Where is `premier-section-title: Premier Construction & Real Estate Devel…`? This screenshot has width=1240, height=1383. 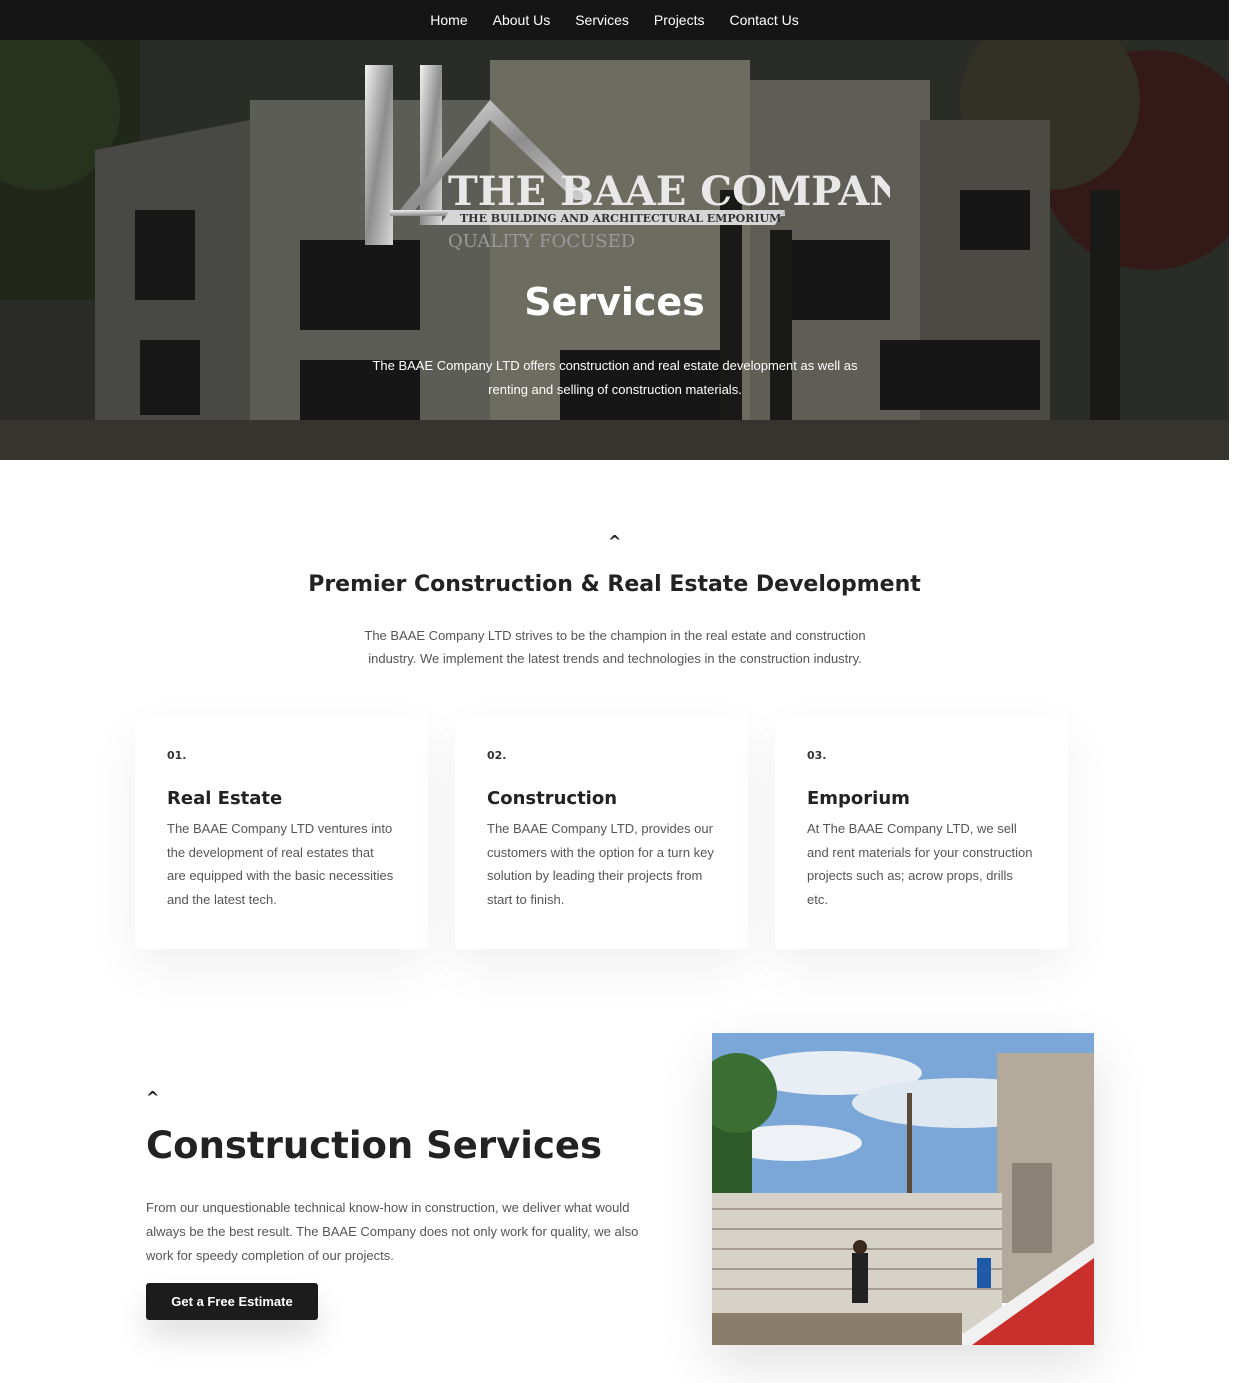
premier-section-title: Premier Construction & Real Estate Devel… is located at coordinates (614, 584).